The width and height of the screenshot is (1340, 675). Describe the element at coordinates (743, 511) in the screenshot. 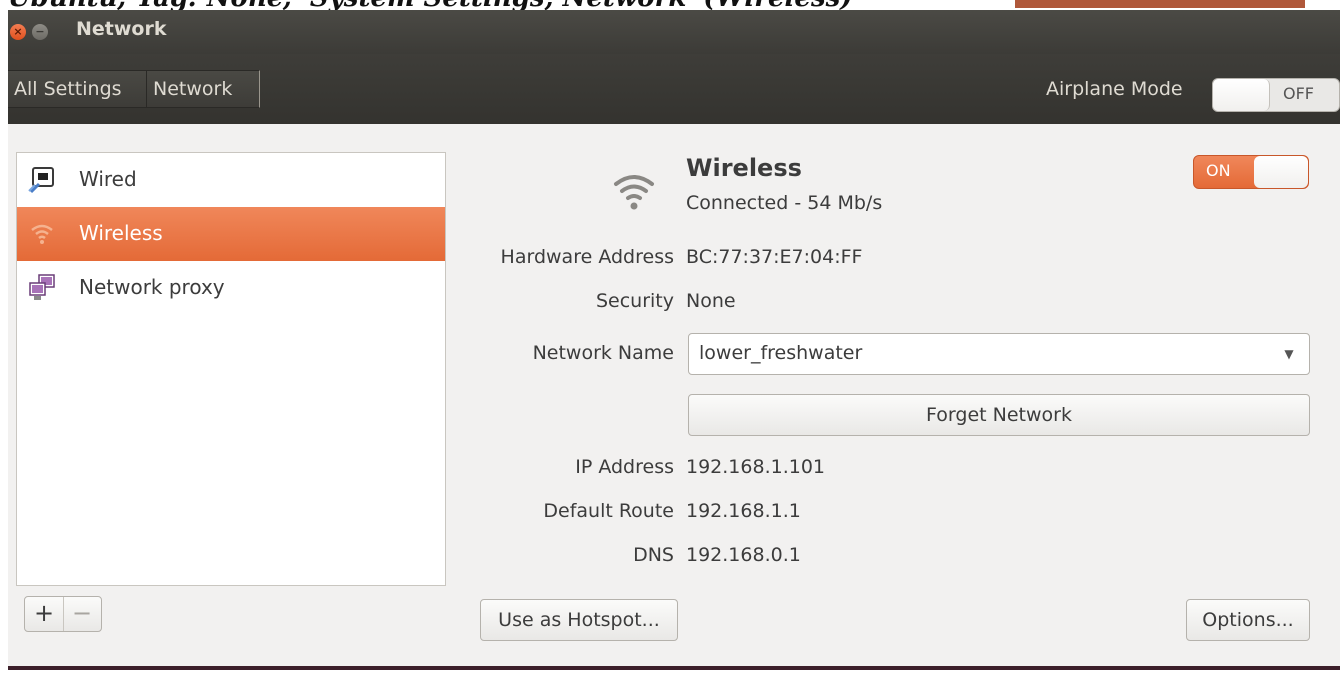

I see `default-route-value: 192.168.1.1` at that location.